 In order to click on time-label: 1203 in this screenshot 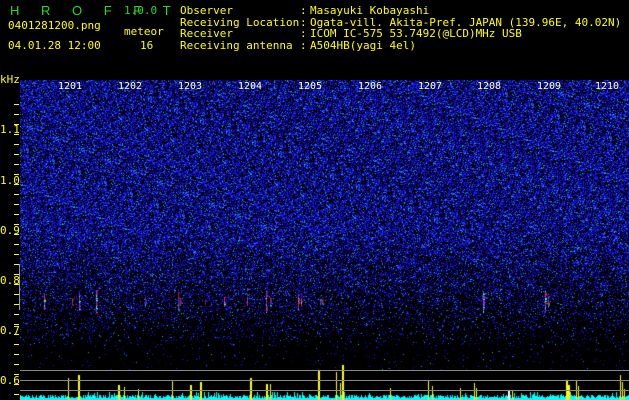, I will do `click(190, 86)`.